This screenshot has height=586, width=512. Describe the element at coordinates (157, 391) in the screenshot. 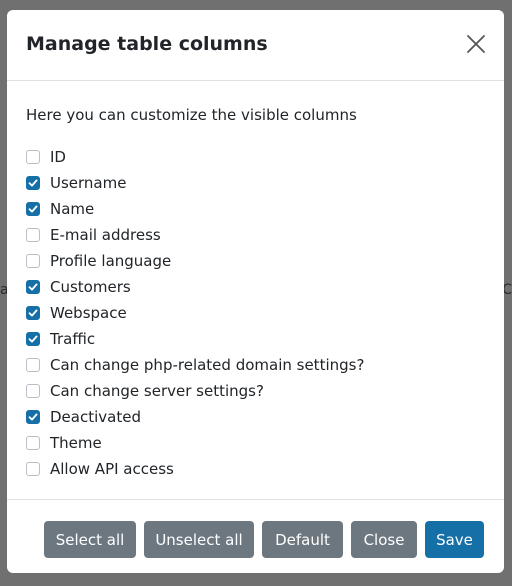

I see `column-option-label: Can change server settings?` at that location.